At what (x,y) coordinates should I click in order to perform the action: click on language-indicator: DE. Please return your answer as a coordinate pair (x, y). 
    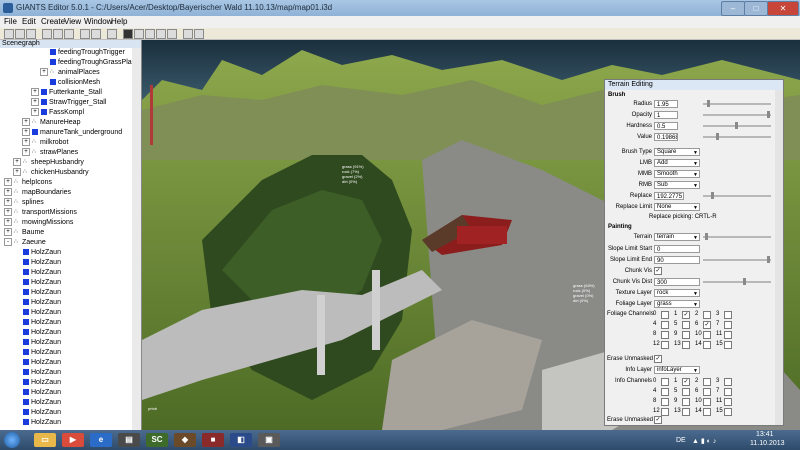
    Looking at the image, I should click on (681, 440).